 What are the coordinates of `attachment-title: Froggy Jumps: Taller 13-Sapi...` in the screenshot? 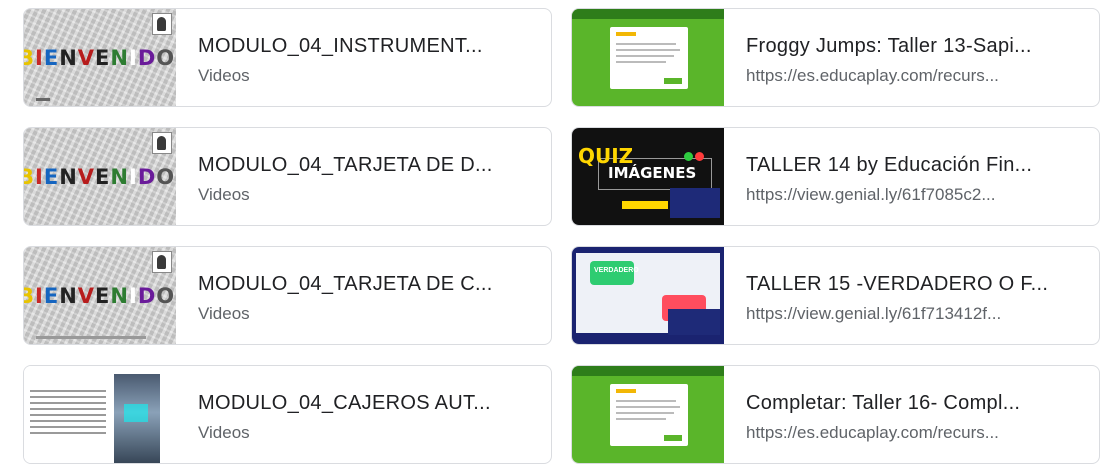 It's located at (889, 46).